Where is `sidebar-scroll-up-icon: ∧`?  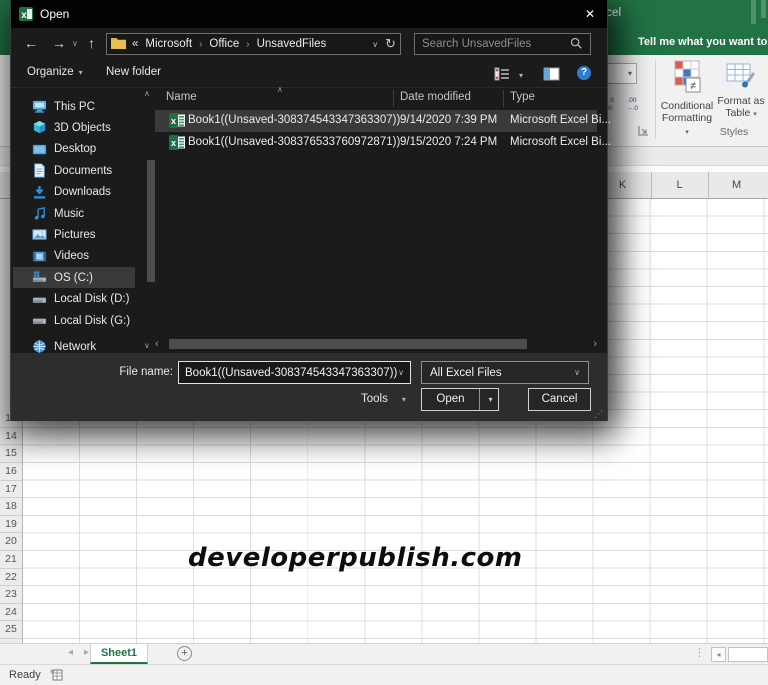
sidebar-scroll-up-icon: ∧ is located at coordinates (147, 93).